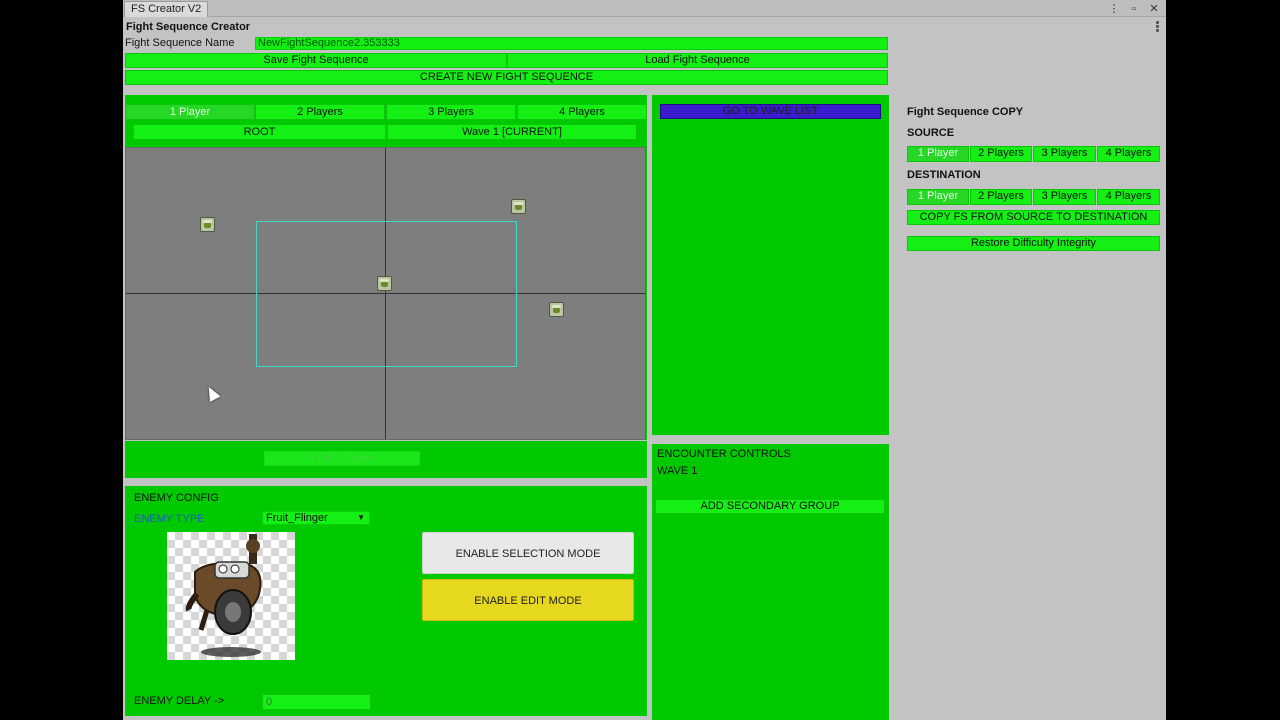 This screenshot has height=720, width=1280. I want to click on player-tabs: 1 Player 2 Players 3 Players 4 Players, so click(386, 112).